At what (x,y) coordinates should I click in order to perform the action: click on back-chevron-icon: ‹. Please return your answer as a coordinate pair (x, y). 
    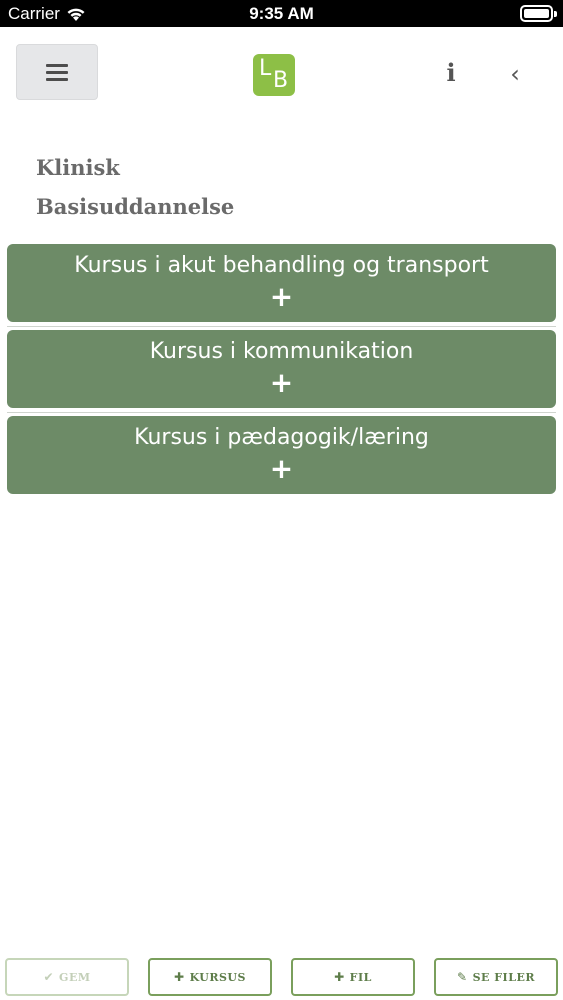
    Looking at the image, I should click on (515, 74).